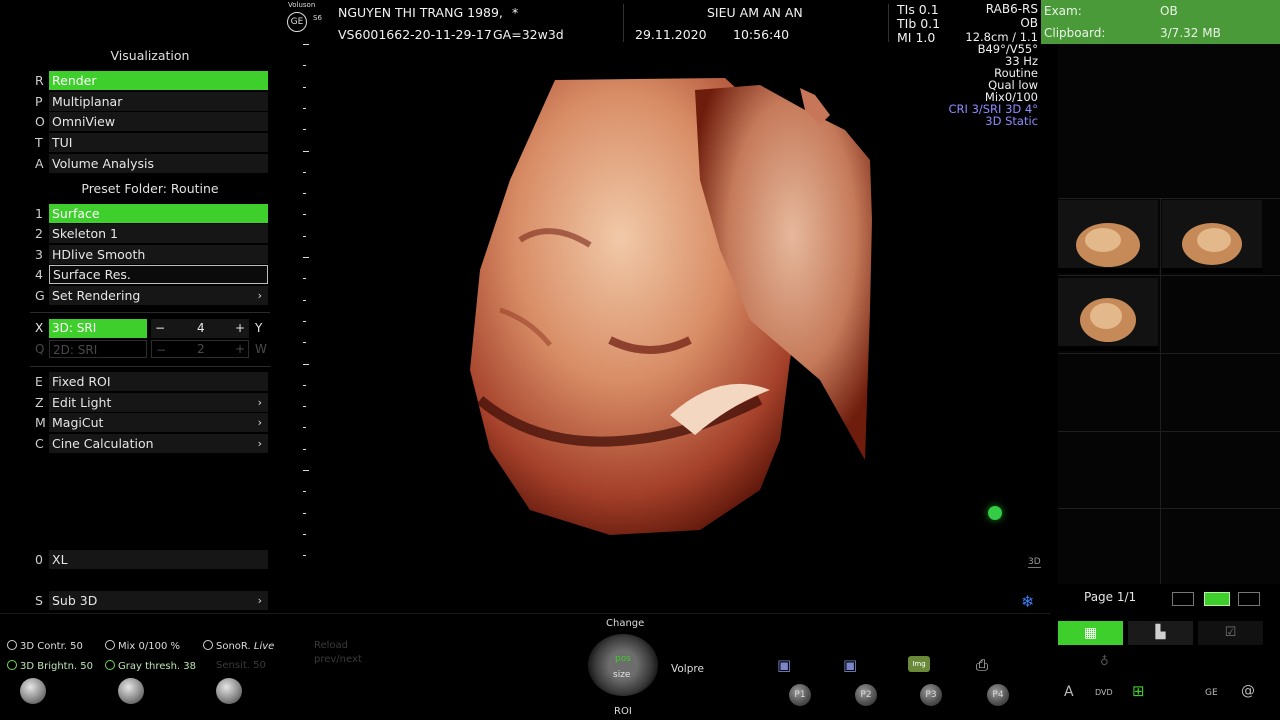  Describe the element at coordinates (1217, 599) in the screenshot. I see `layout-2x2-button` at that location.